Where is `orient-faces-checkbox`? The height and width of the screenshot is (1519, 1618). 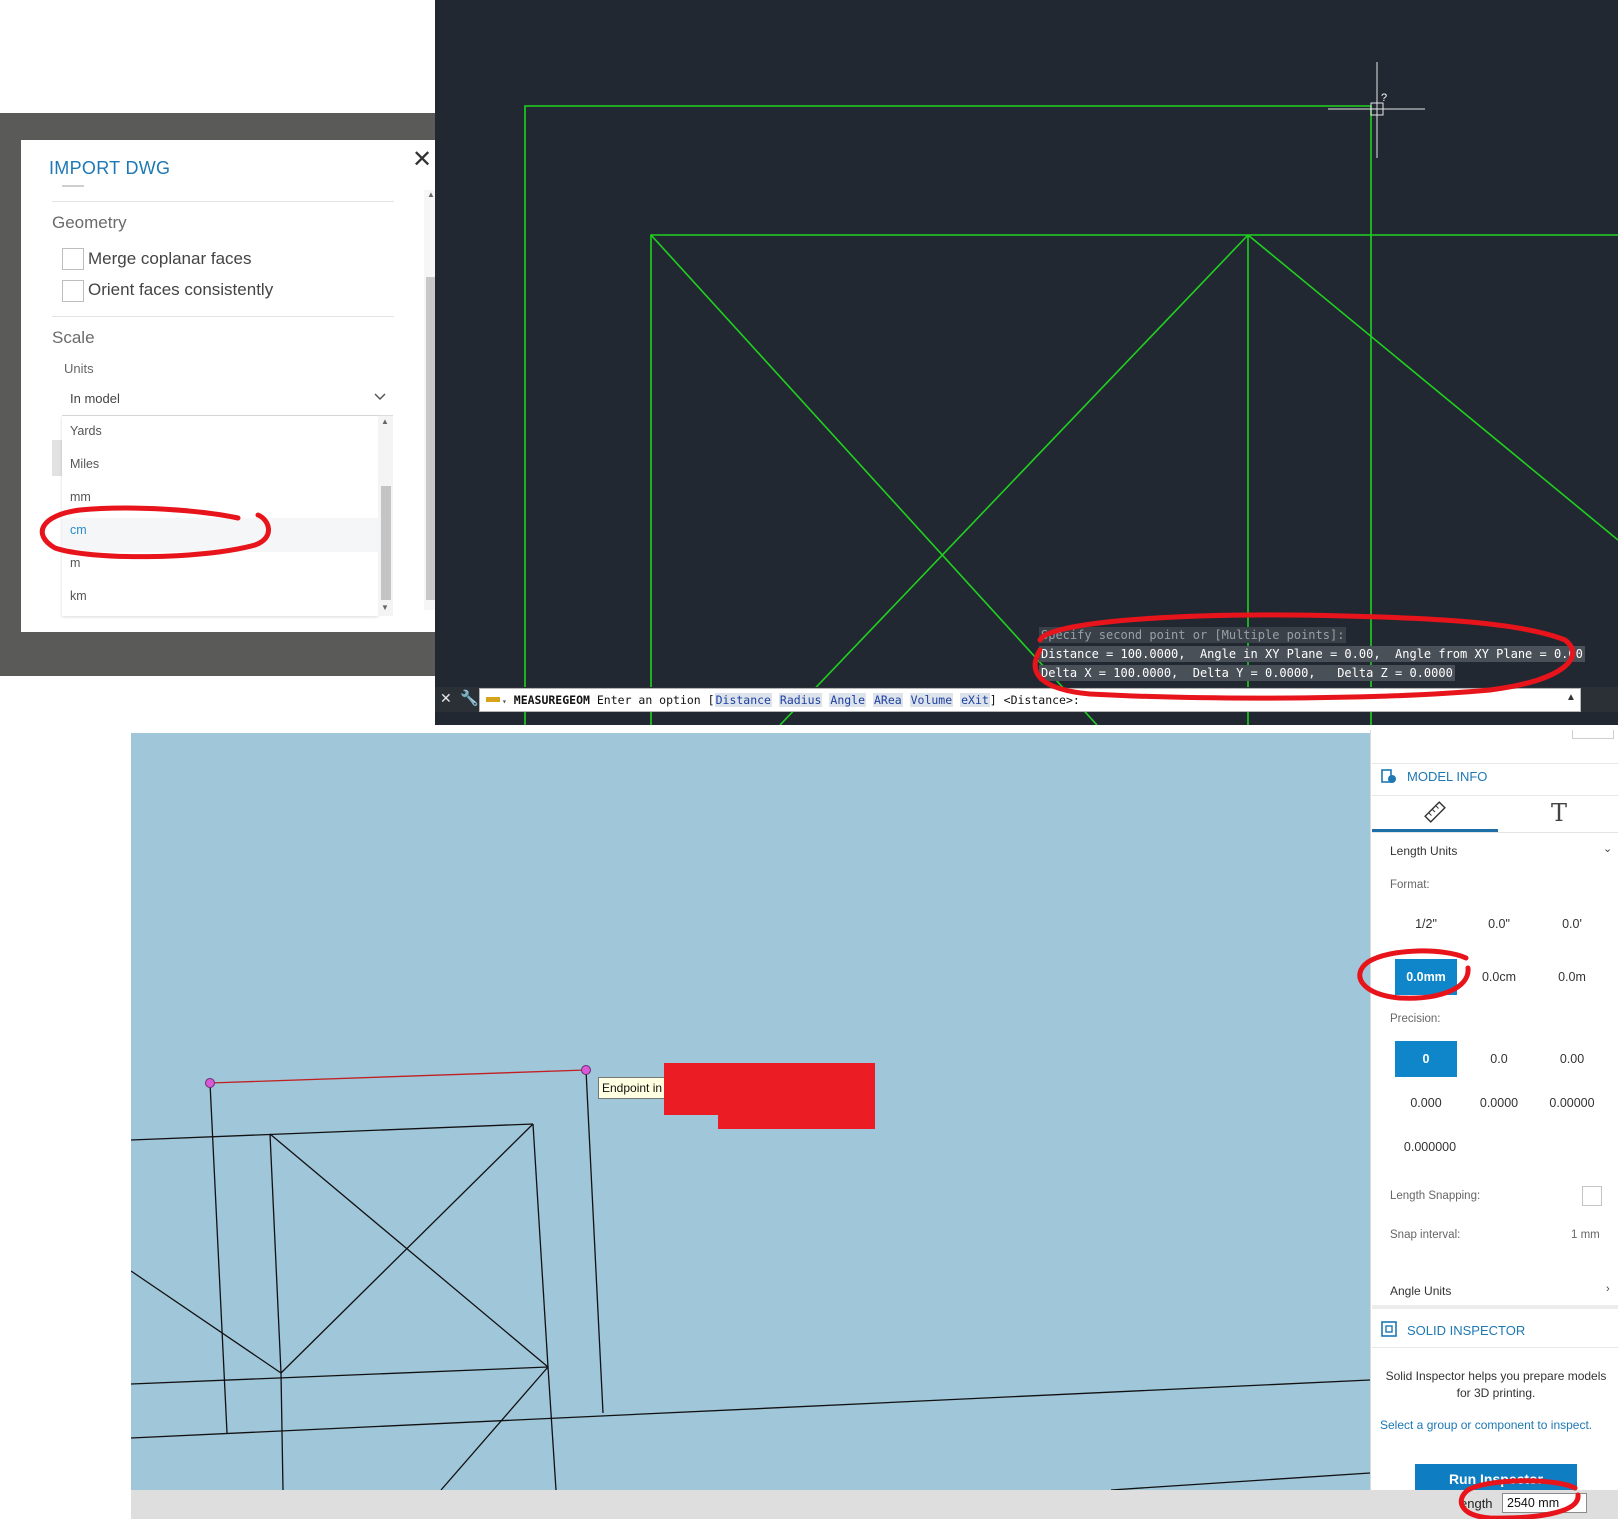 orient-faces-checkbox is located at coordinates (73, 291).